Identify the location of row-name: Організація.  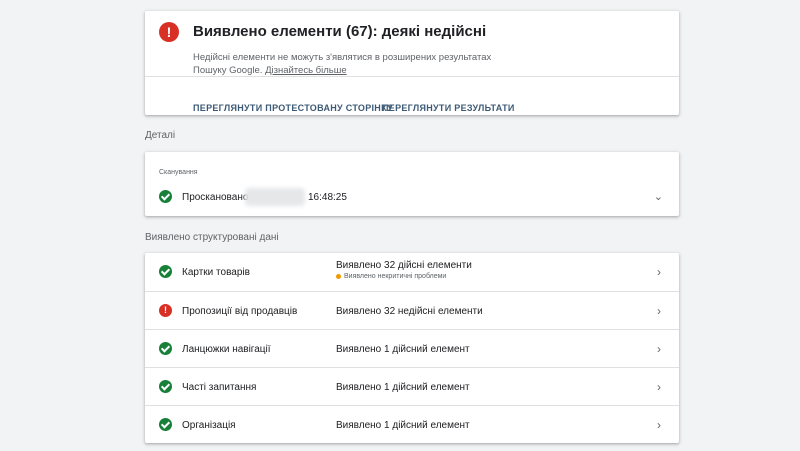
(209, 425).